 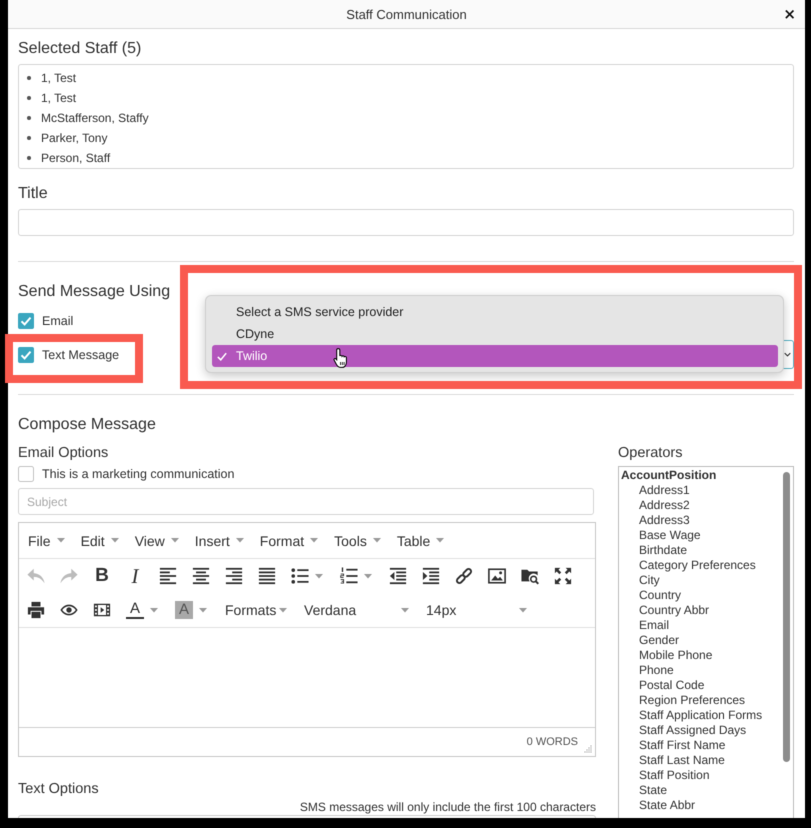 What do you see at coordinates (706, 745) in the screenshot?
I see `operator-option: Staff First Name` at bounding box center [706, 745].